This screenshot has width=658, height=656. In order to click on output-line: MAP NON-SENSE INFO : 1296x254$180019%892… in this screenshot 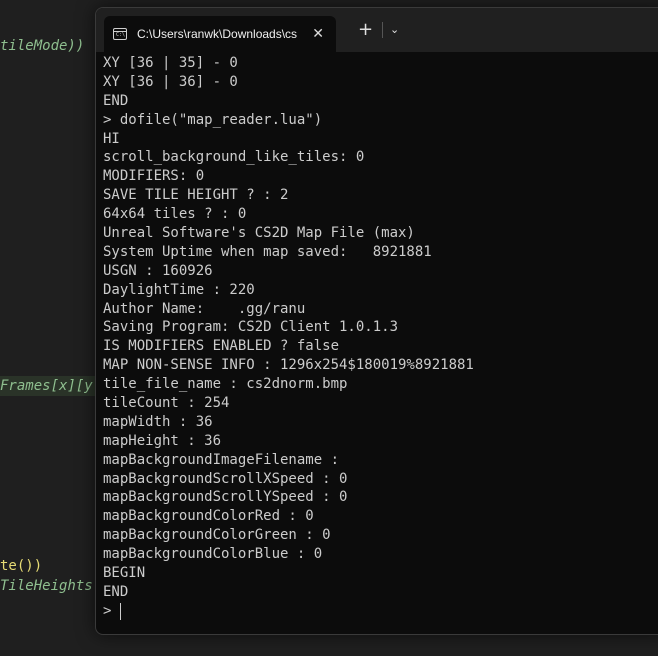, I will do `click(288, 365)`.